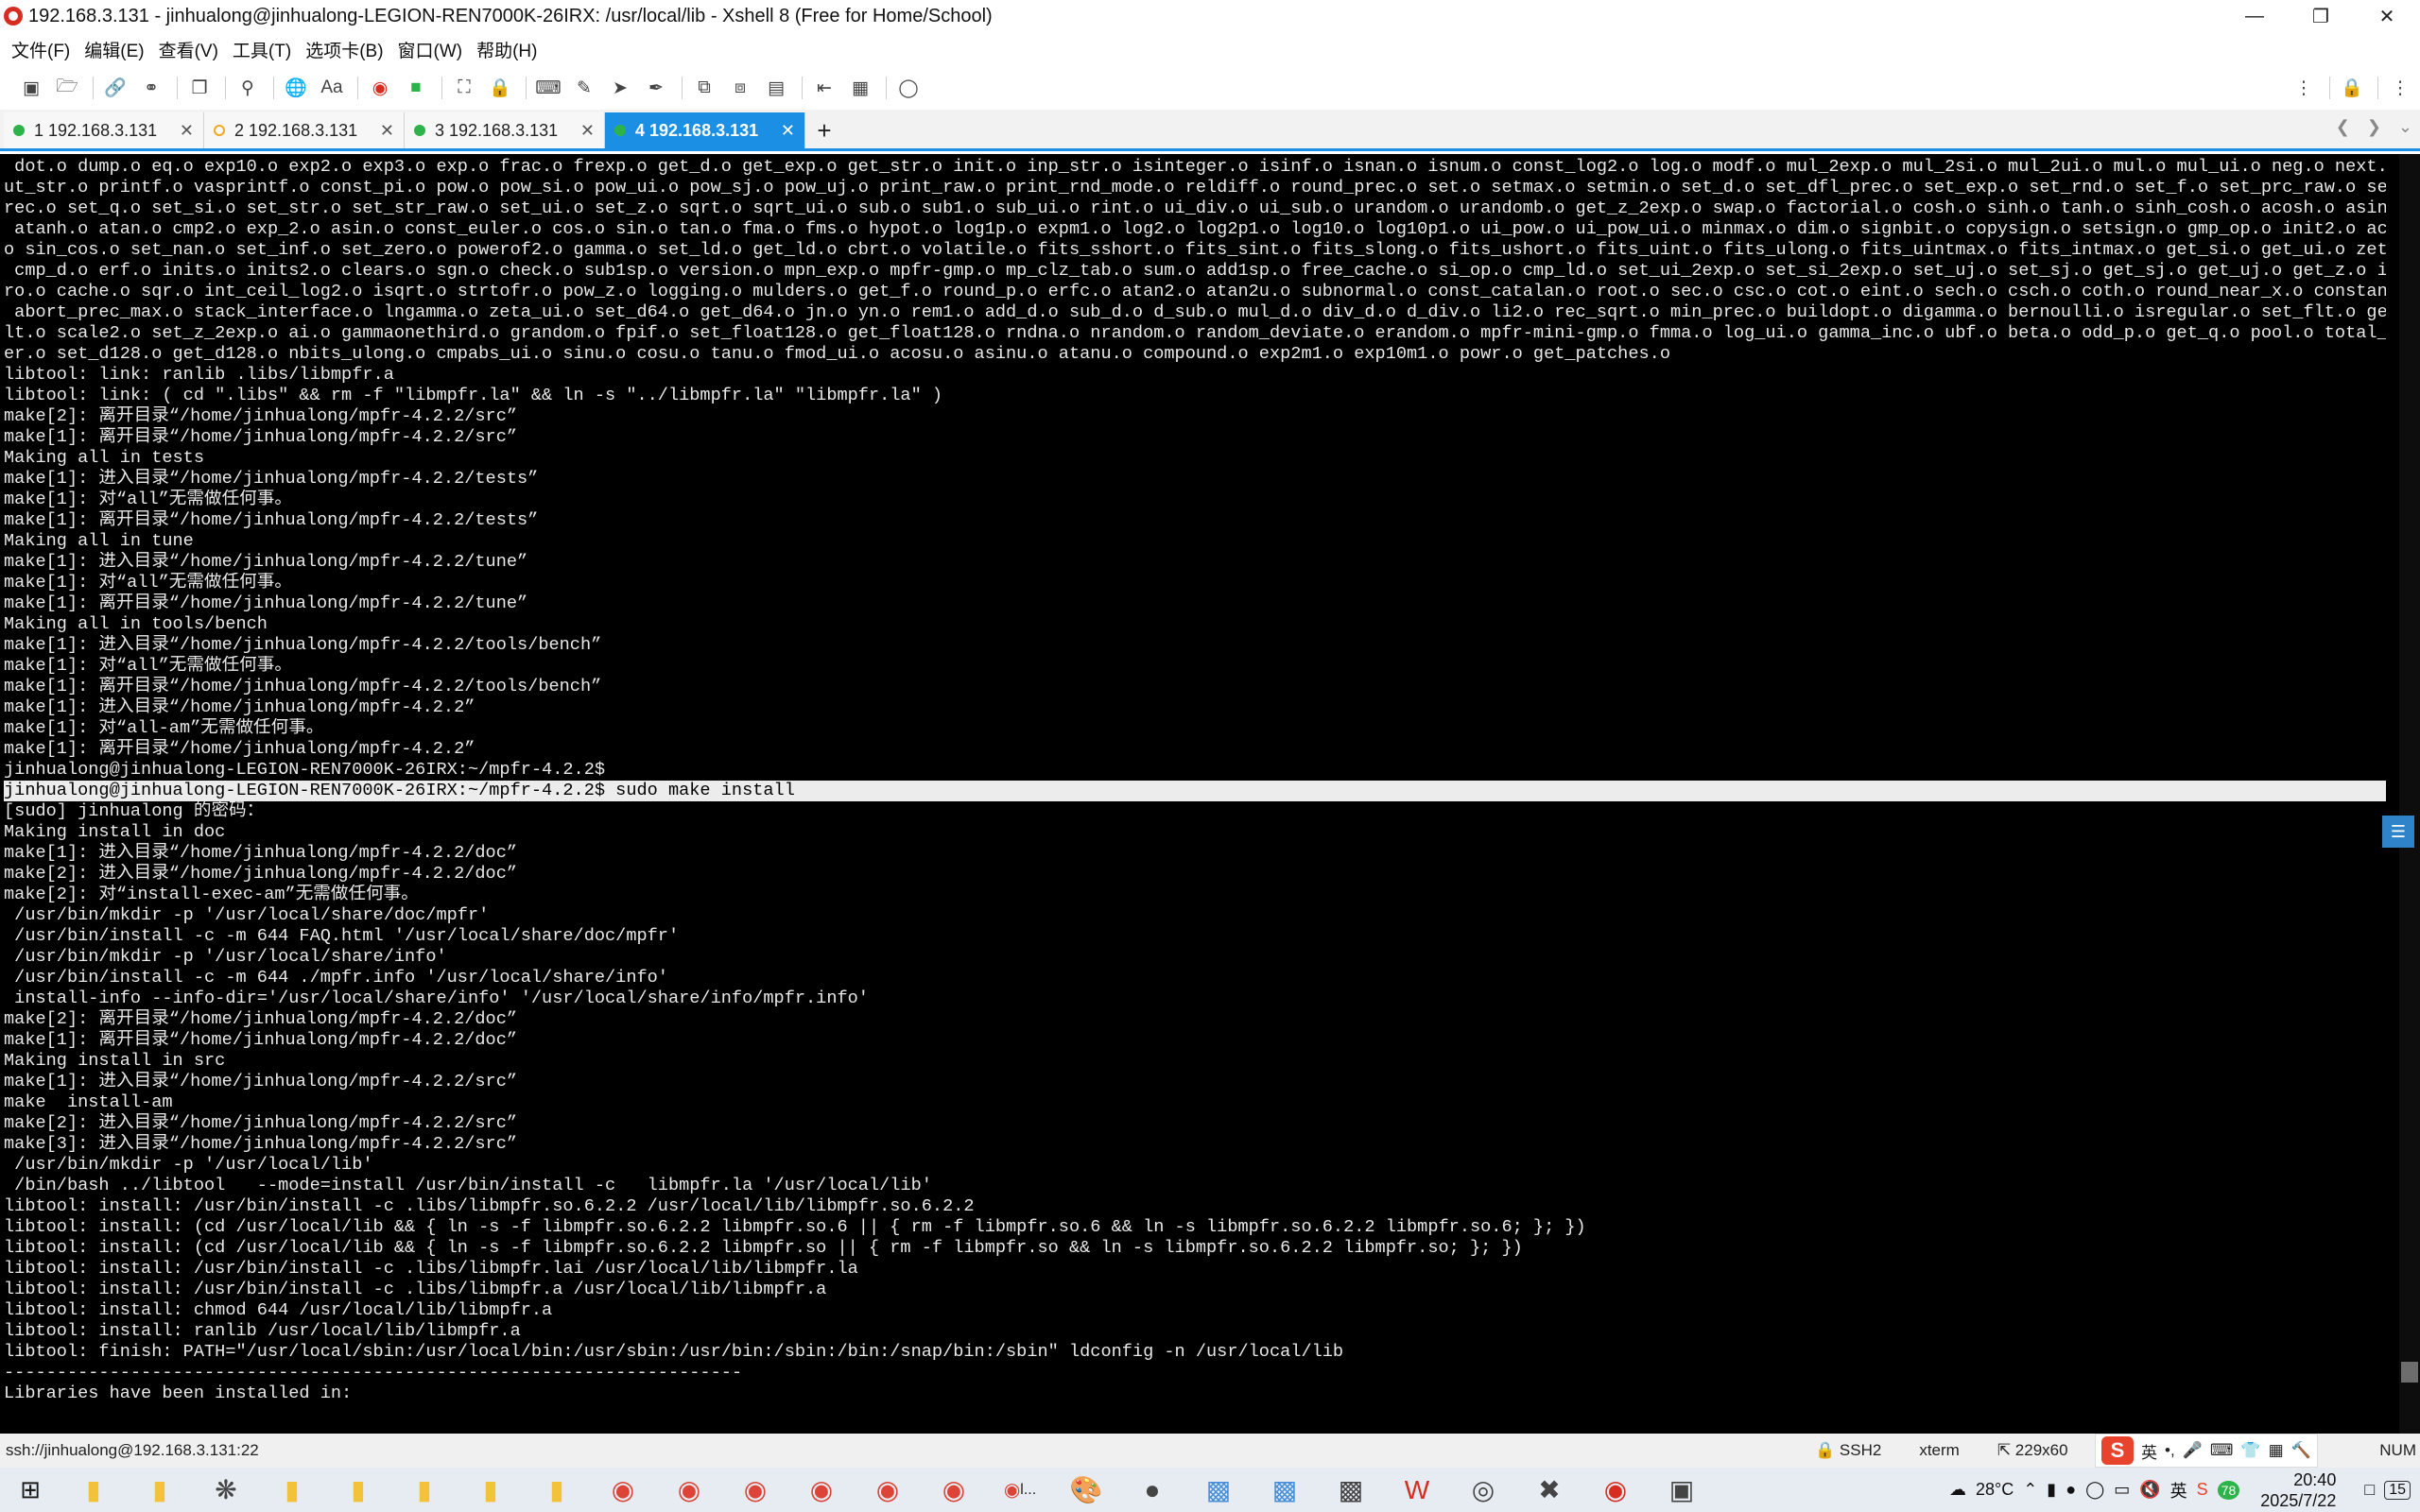 The width and height of the screenshot is (2420, 1512). I want to click on paint-icon: 🎨, so click(1086, 1490).